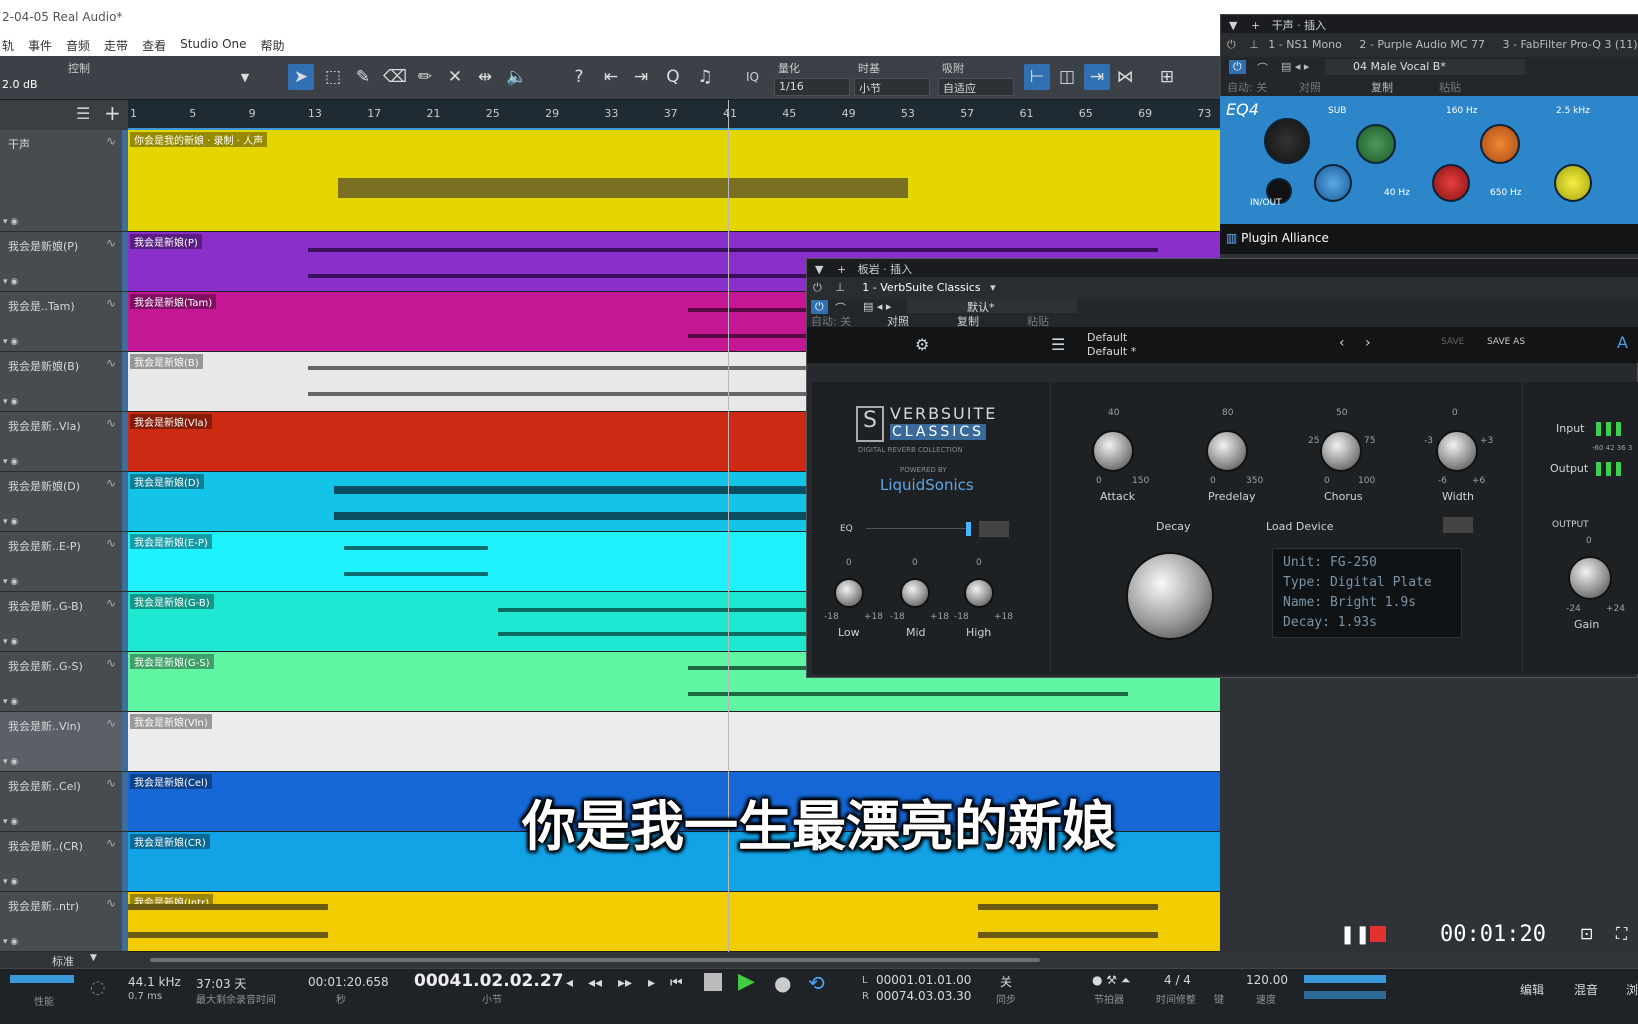  What do you see at coordinates (1310, 87) in the screenshot?
I see `eq-compare-button: 对照` at bounding box center [1310, 87].